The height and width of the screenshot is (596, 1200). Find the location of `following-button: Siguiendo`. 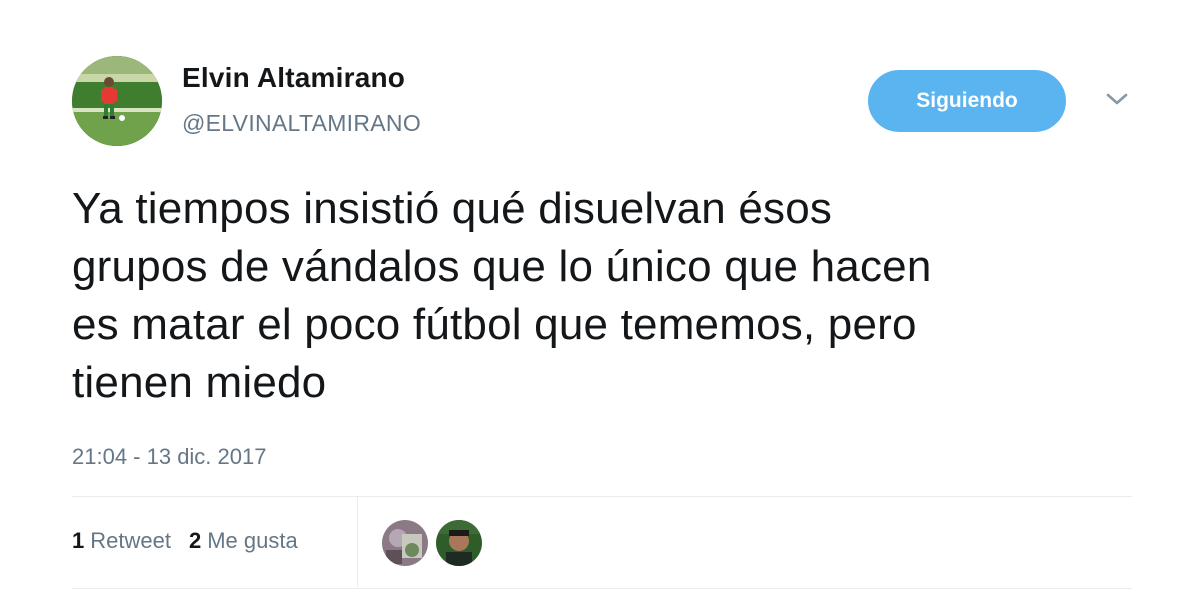

following-button: Siguiendo is located at coordinates (967, 101).